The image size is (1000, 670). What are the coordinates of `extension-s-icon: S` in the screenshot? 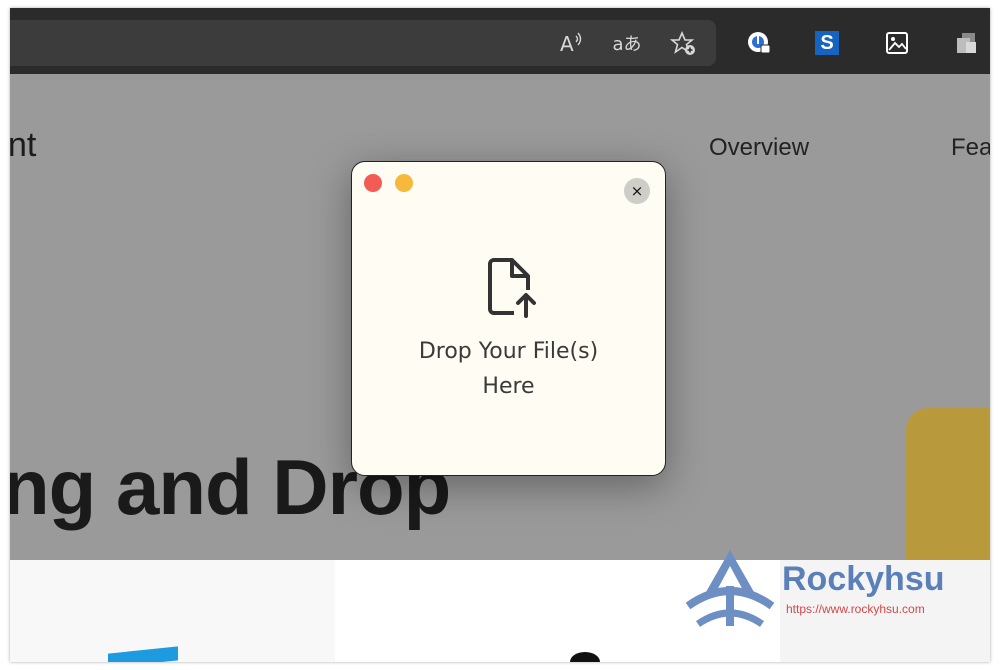 It's located at (827, 43).